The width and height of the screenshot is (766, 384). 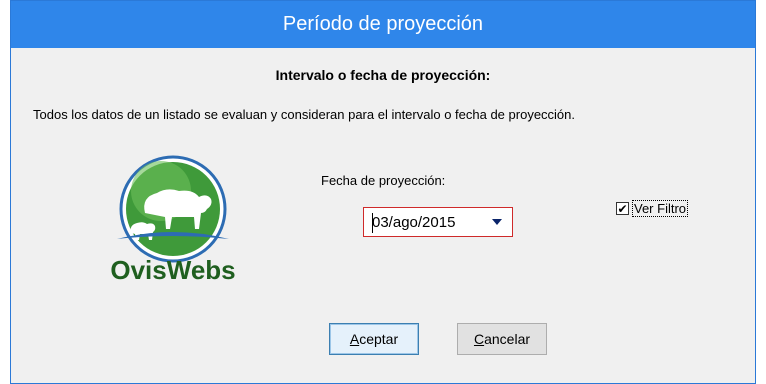 I want to click on oviswebs-logo: OvisWebs, so click(x=173, y=221).